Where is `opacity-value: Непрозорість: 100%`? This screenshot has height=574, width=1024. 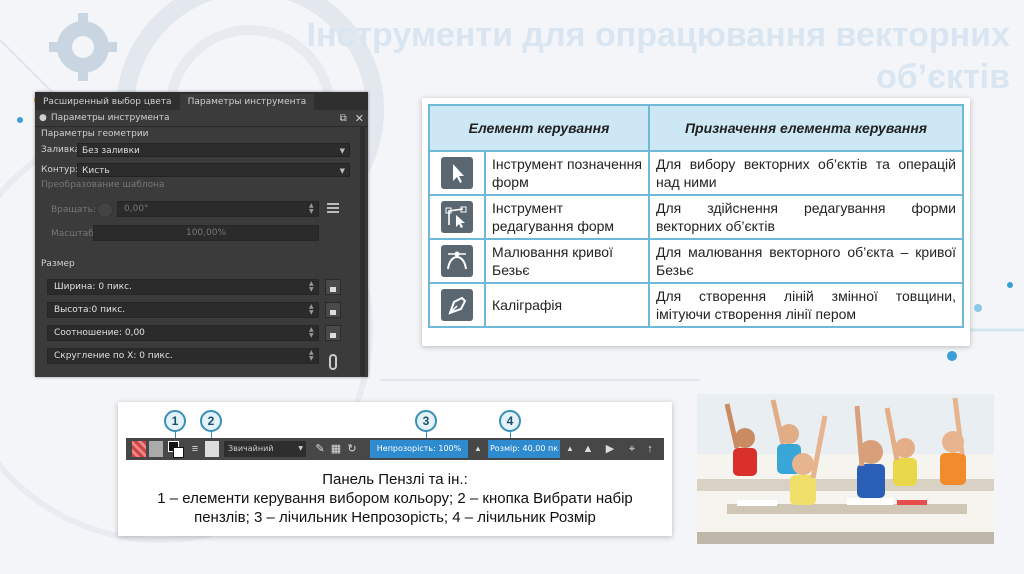
opacity-value: Непрозорість: 100% is located at coordinates (419, 448).